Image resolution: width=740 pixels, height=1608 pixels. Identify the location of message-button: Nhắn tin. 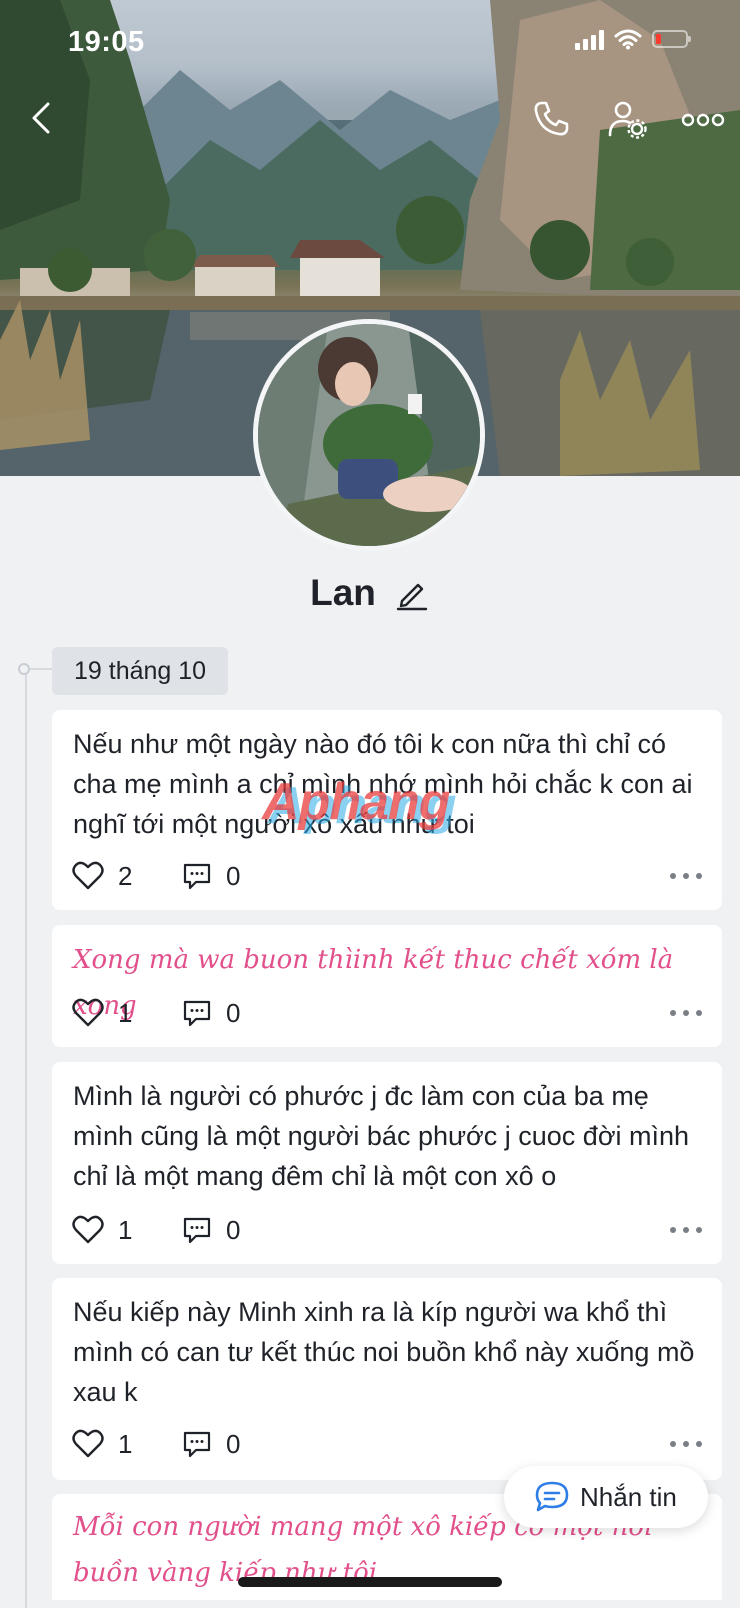
(606, 1497).